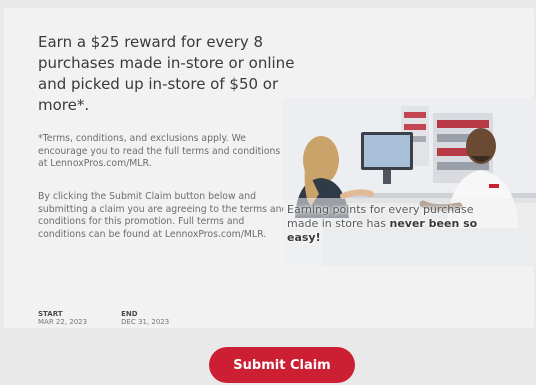 The image size is (536, 385). I want to click on start-date-label: START, so click(50, 314).